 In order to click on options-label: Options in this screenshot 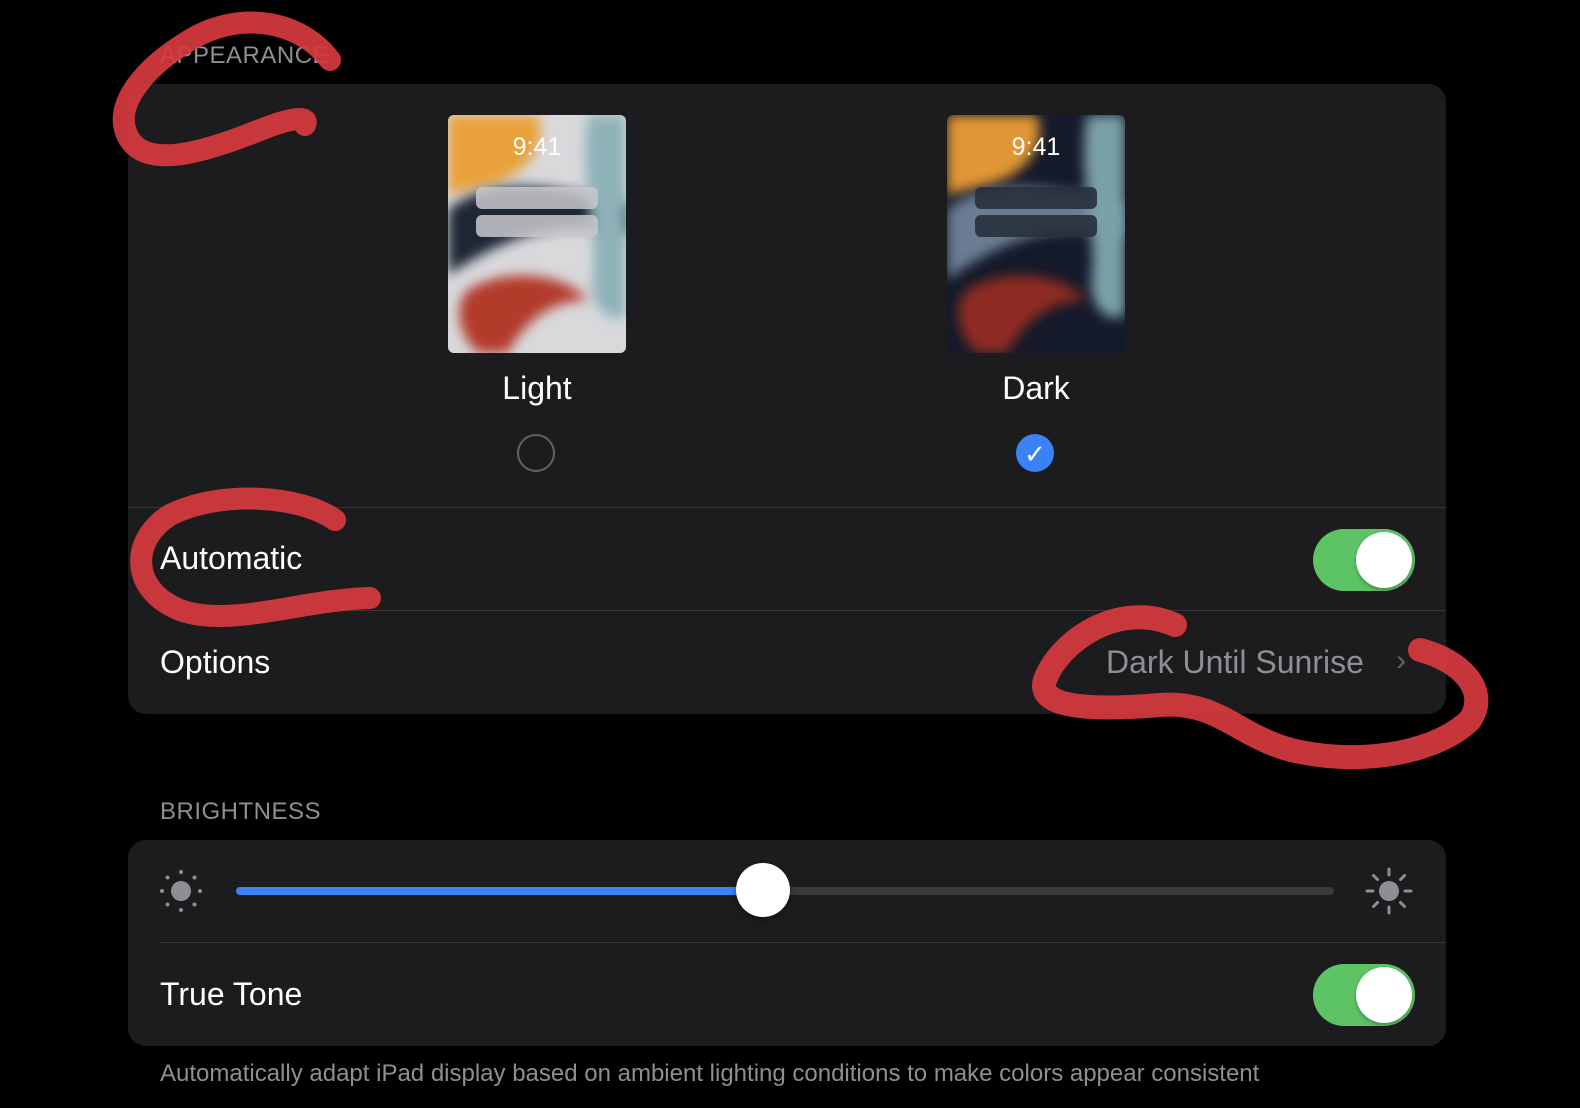, I will do `click(215, 662)`.